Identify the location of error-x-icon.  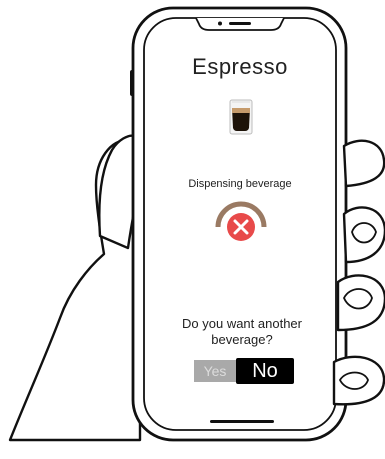
(241, 227).